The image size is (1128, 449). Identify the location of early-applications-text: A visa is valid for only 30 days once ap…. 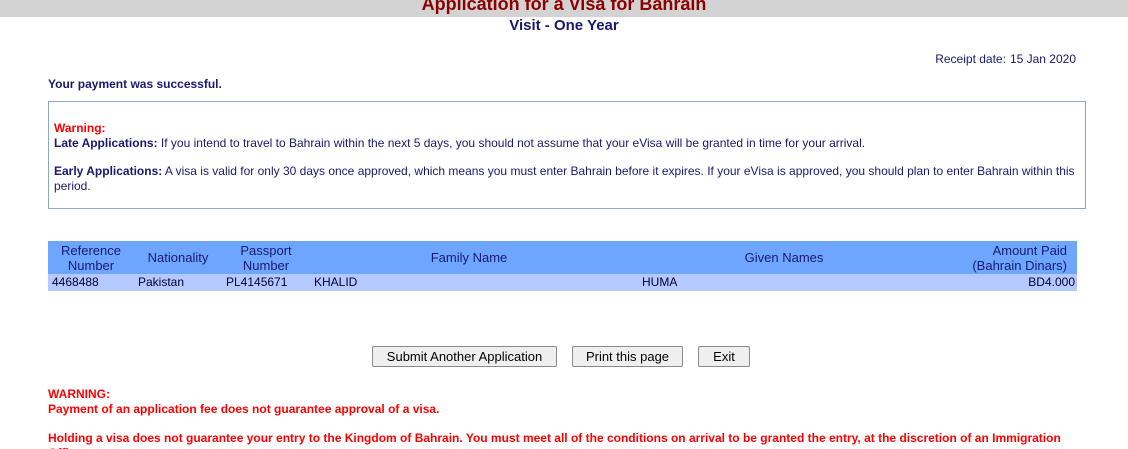
(564, 178).